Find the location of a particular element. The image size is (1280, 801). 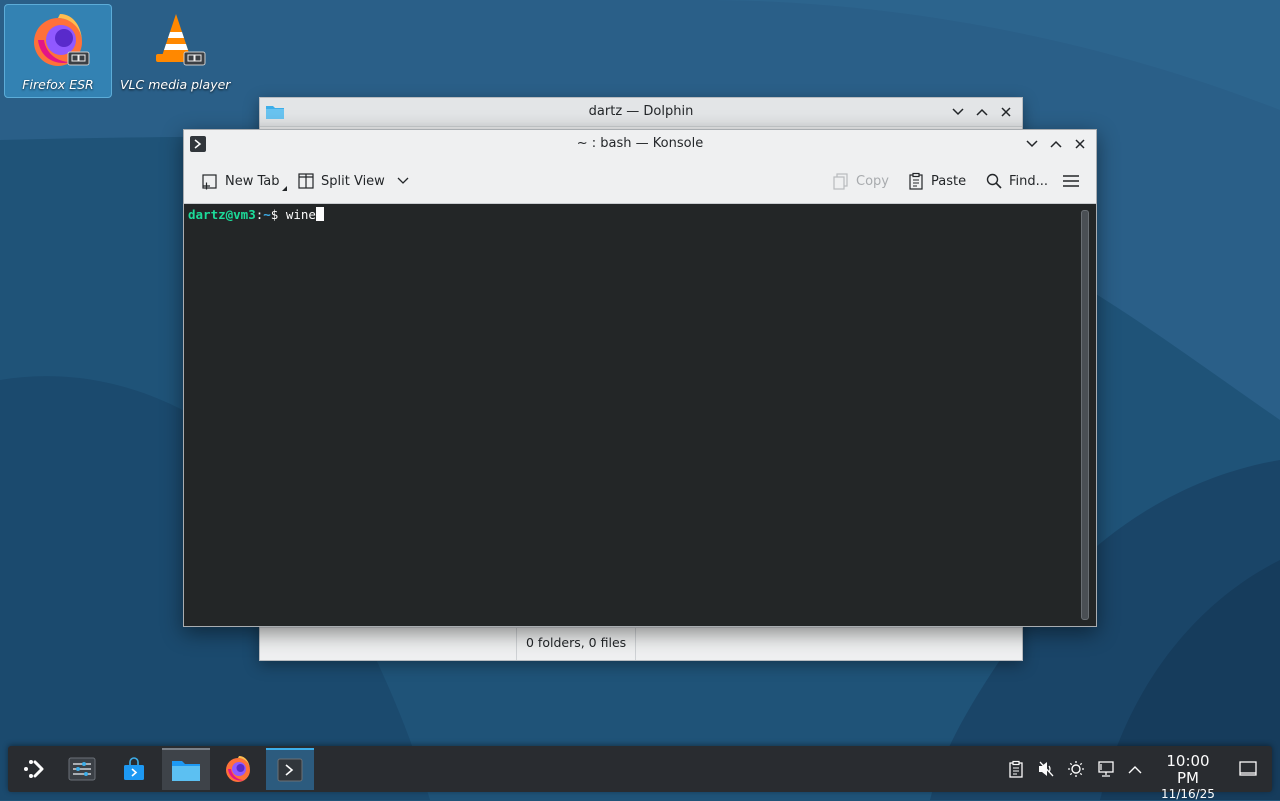

desktop-icon-firefox: Firefox ESR is located at coordinates (58, 51).